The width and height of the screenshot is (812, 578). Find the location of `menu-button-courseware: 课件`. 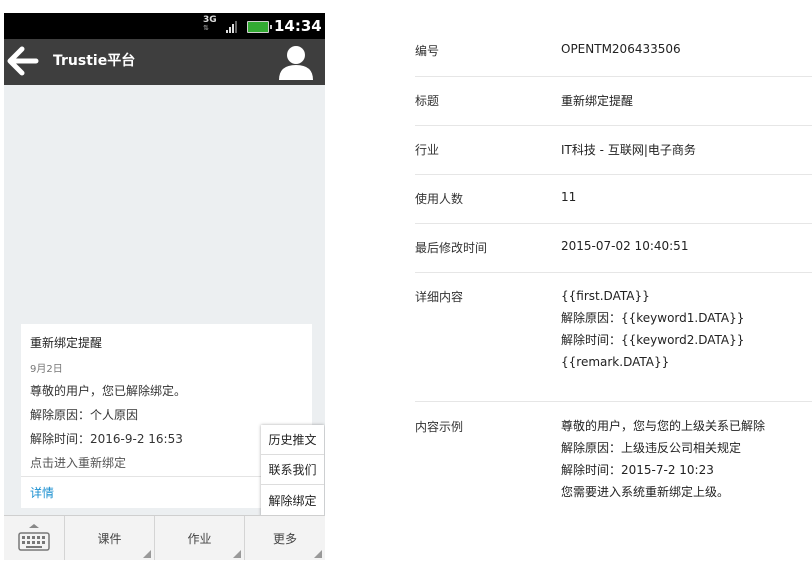

menu-button-courseware: 课件 is located at coordinates (110, 538).